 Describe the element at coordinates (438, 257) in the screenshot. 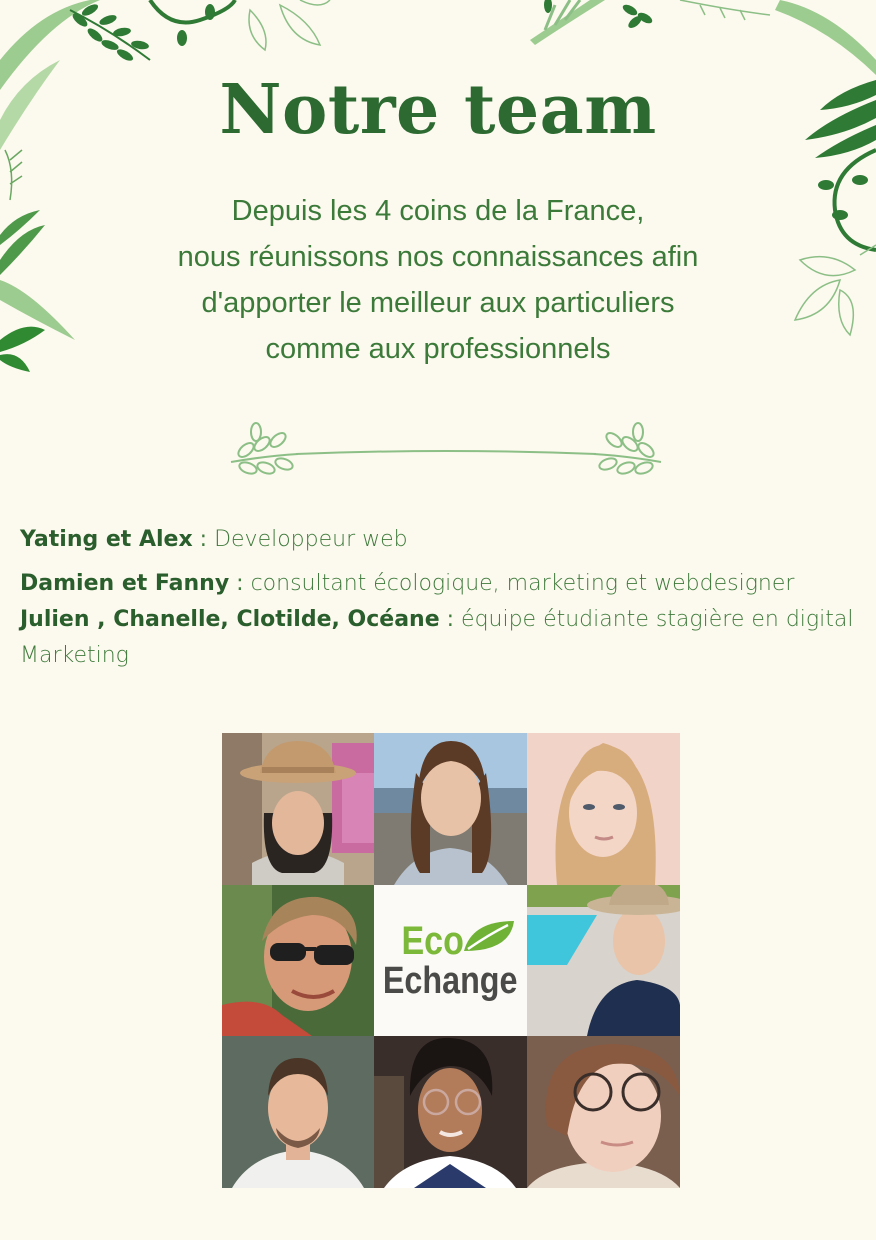

I see `subtitle-line: nous réunissons nos connaissances afin` at that location.